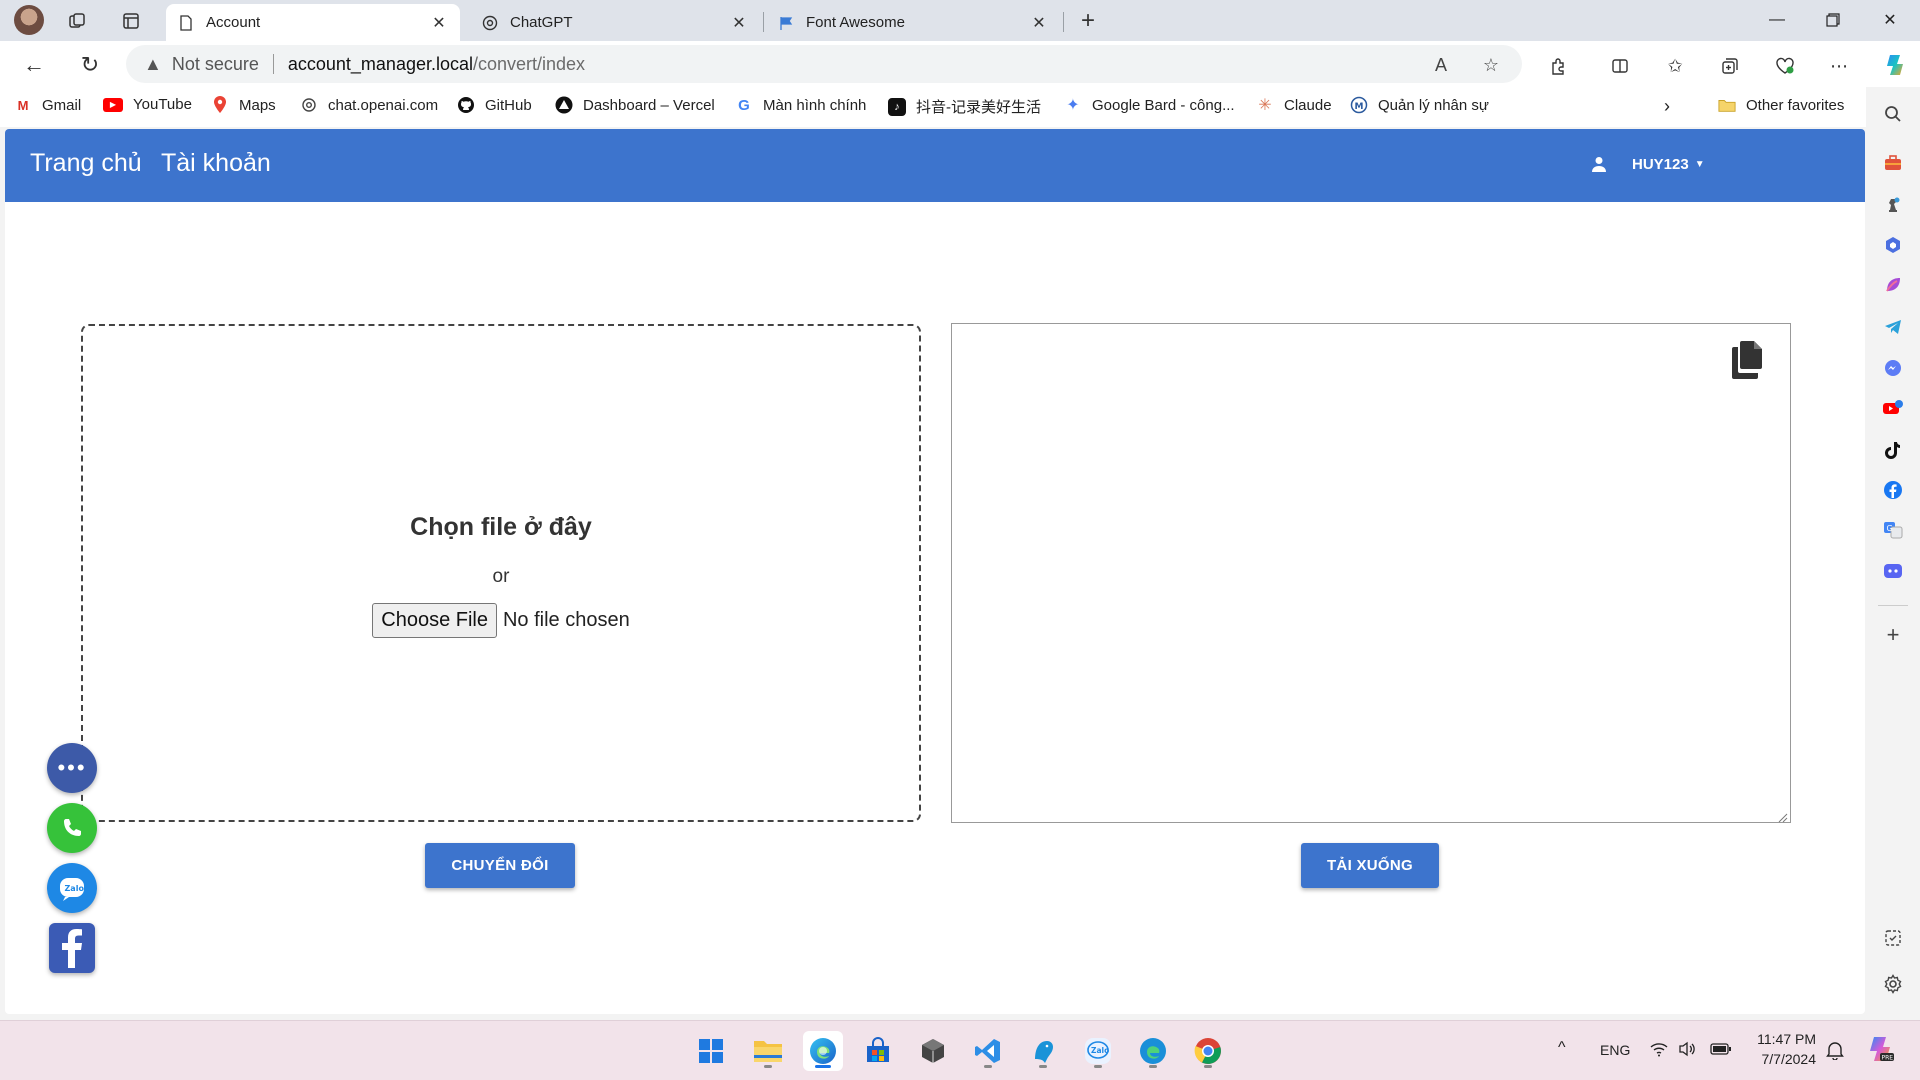 The width and height of the screenshot is (1920, 1080). Describe the element at coordinates (1893, 450) in the screenshot. I see `tiktok-icon` at that location.